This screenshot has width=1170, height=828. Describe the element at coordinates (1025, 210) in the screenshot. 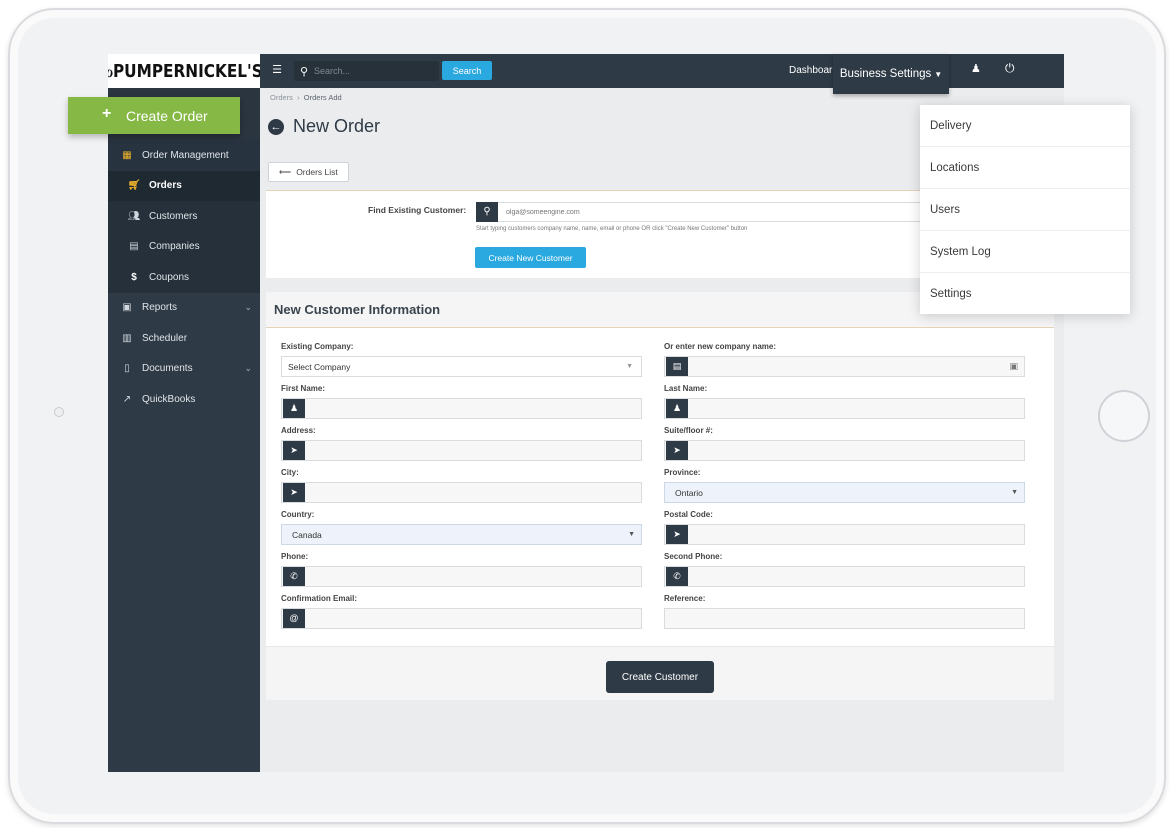

I see `menu-item-users: Users` at that location.